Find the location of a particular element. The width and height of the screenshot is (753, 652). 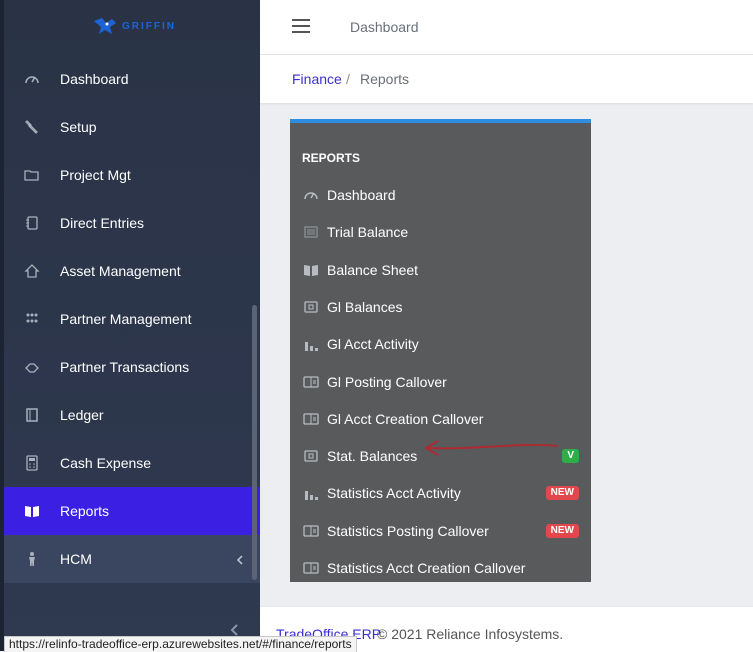

sidebar-item-label: Ledger is located at coordinates (82, 415).